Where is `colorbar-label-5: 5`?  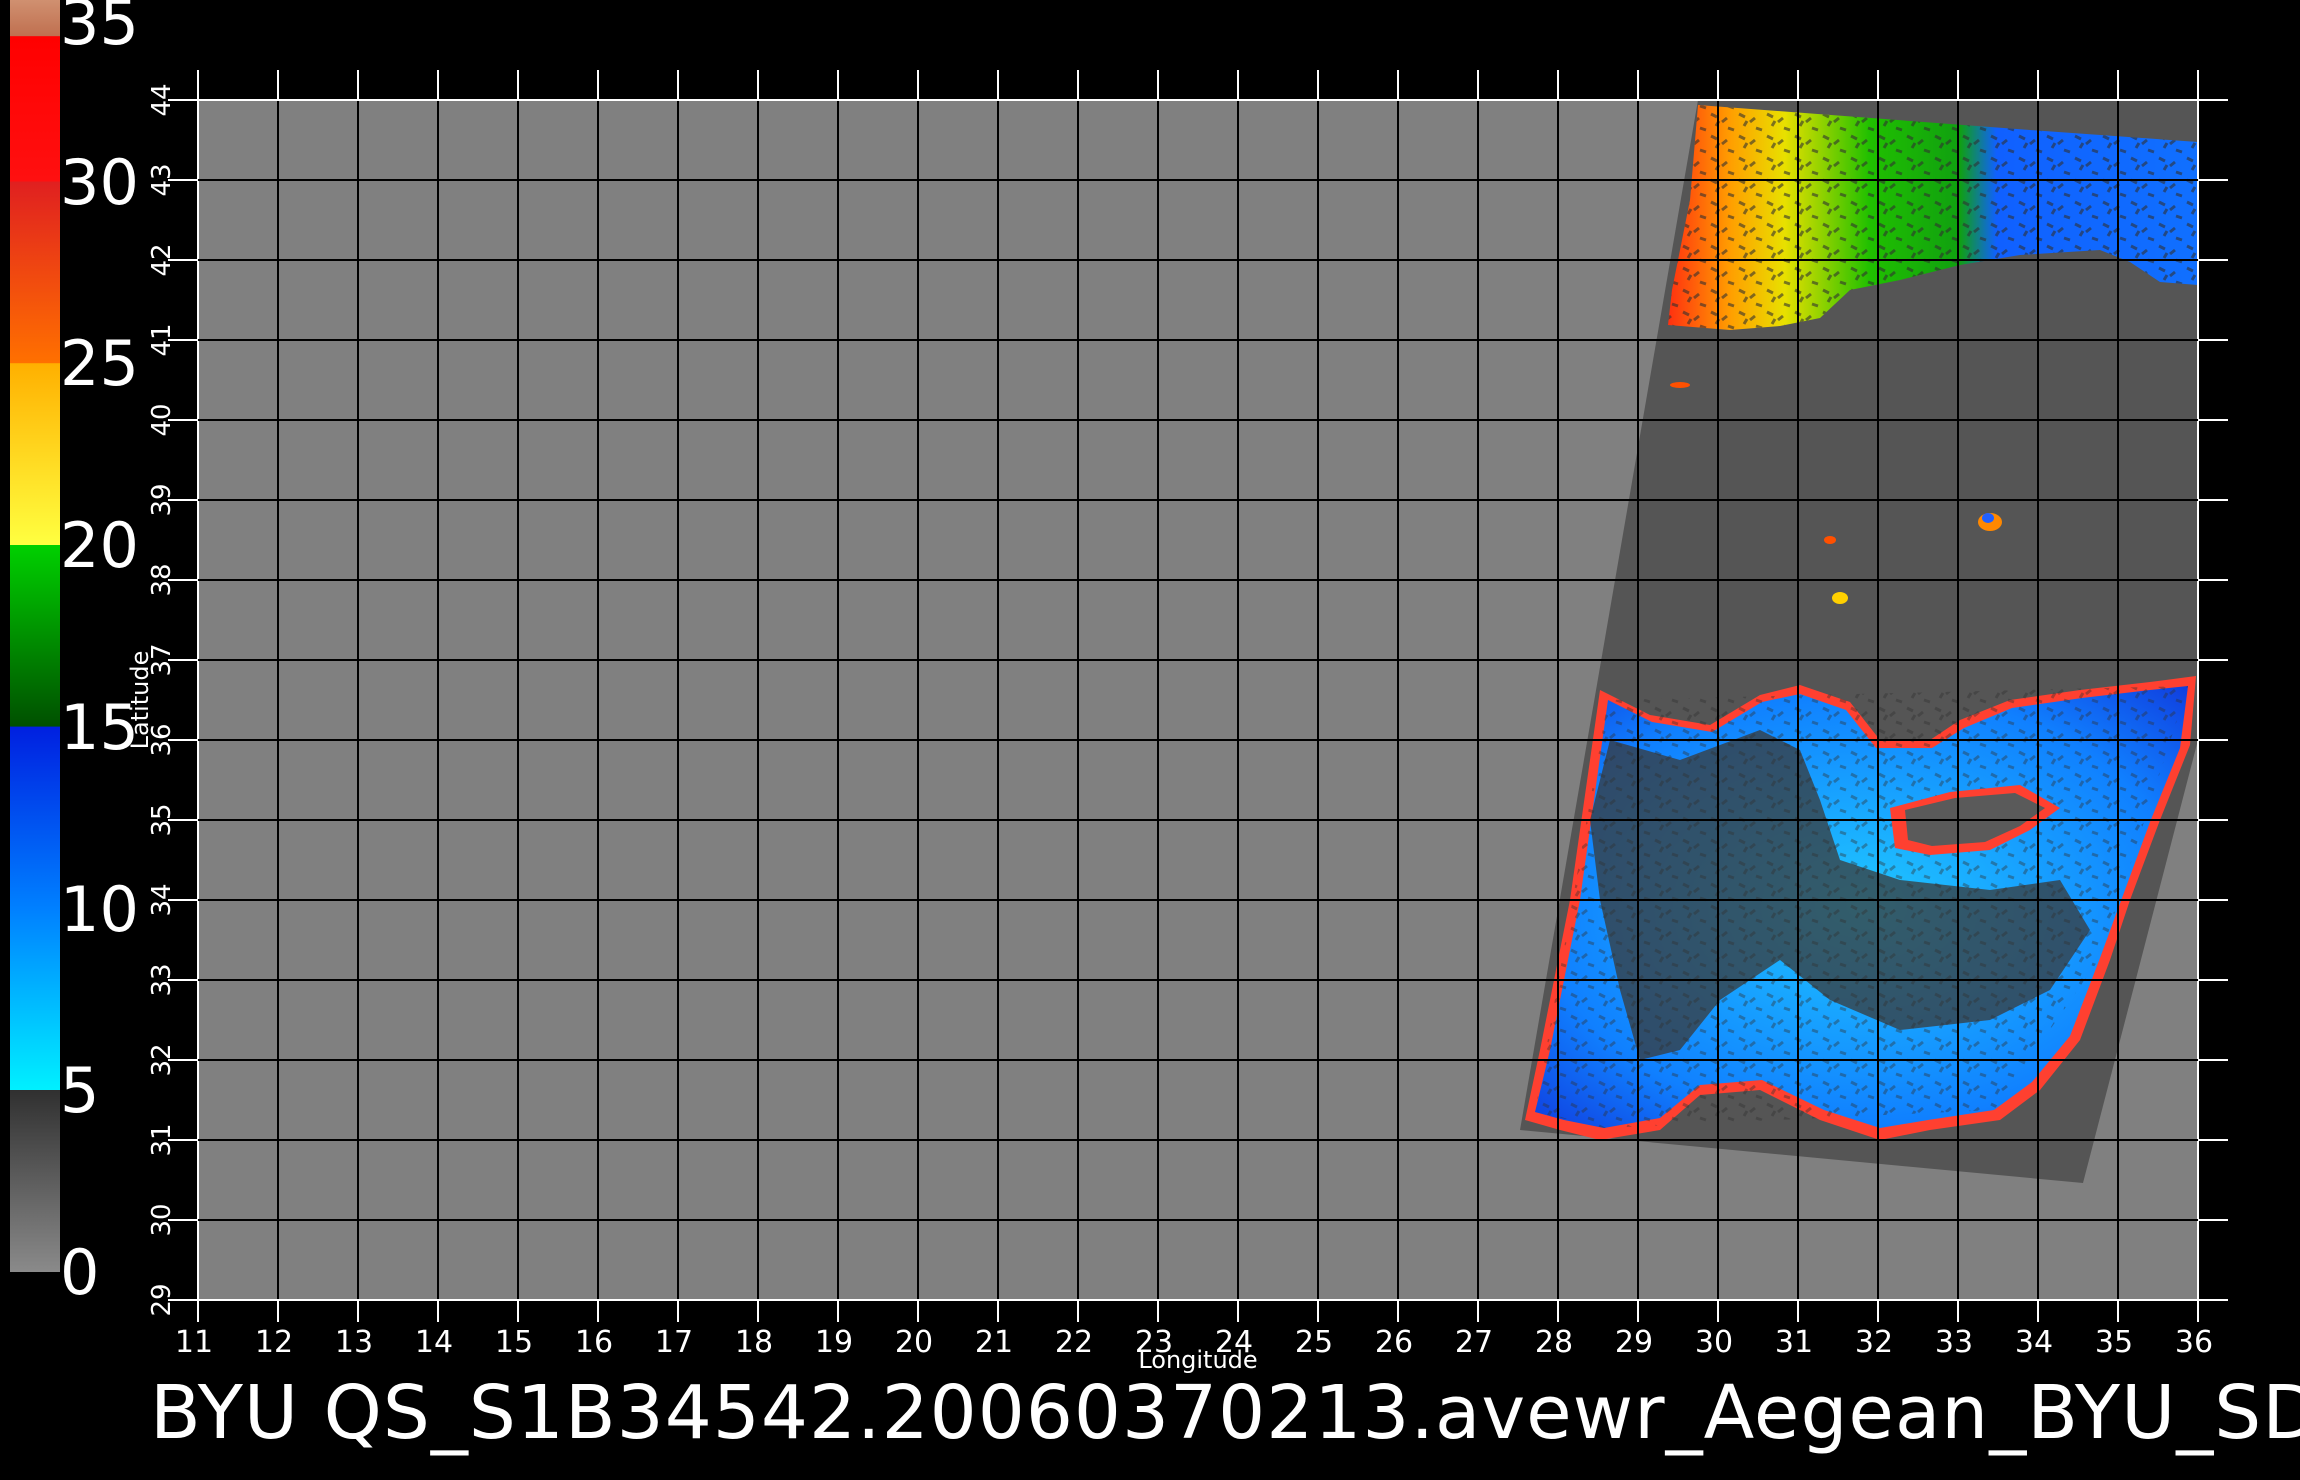
colorbar-label-5: 5 is located at coordinates (80, 1091).